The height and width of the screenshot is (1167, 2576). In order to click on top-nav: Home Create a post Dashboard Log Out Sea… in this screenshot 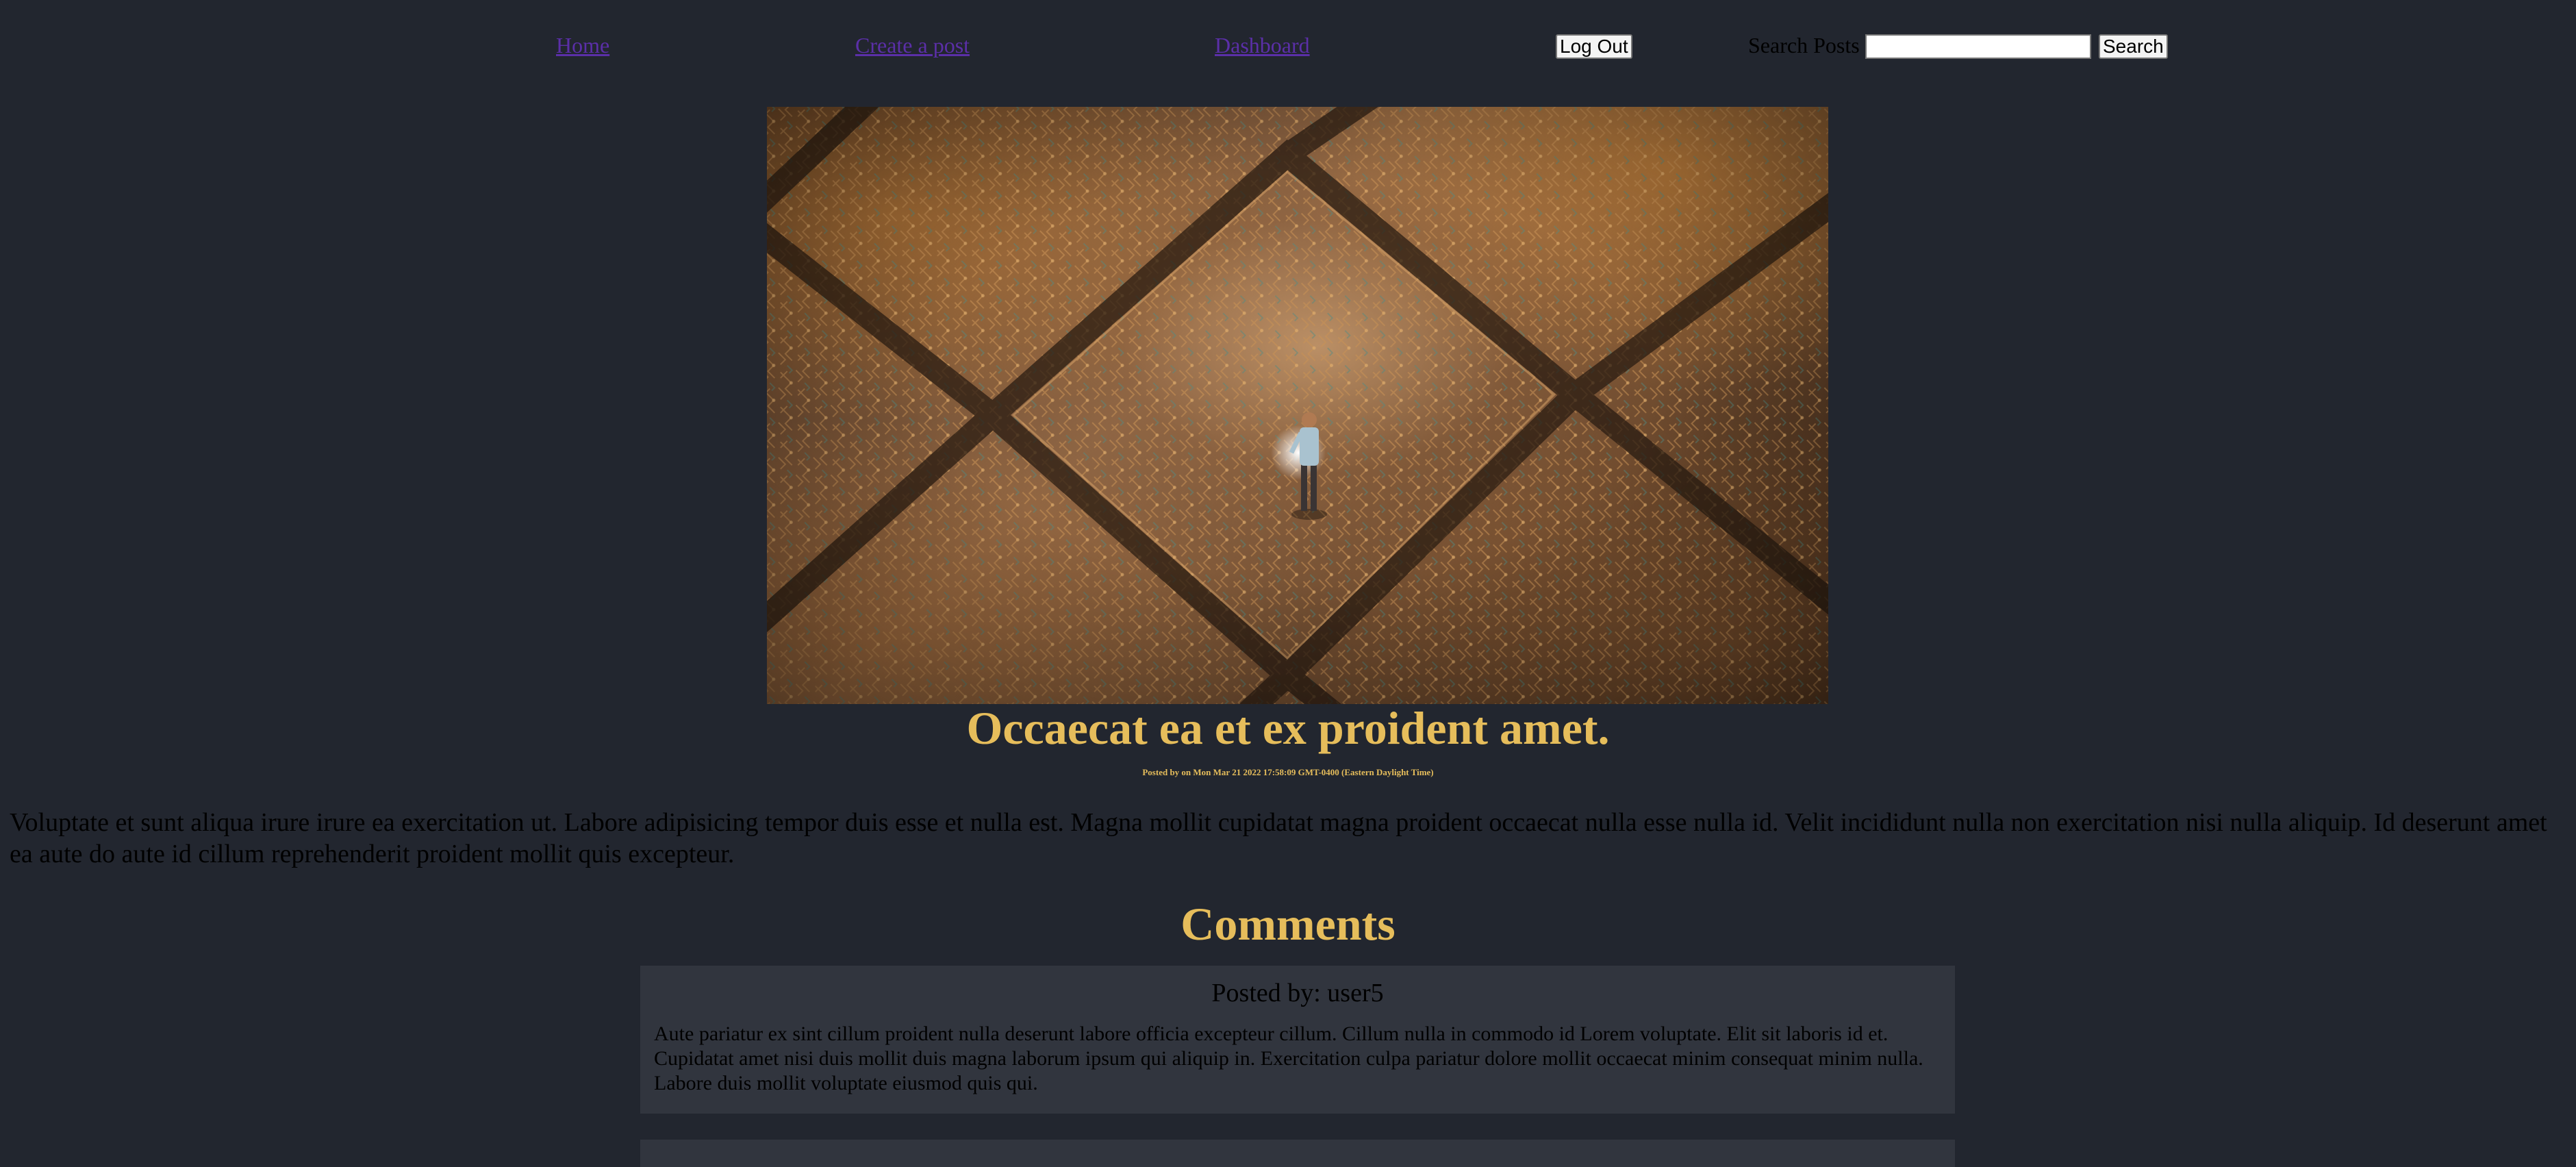, I will do `click(1288, 48)`.